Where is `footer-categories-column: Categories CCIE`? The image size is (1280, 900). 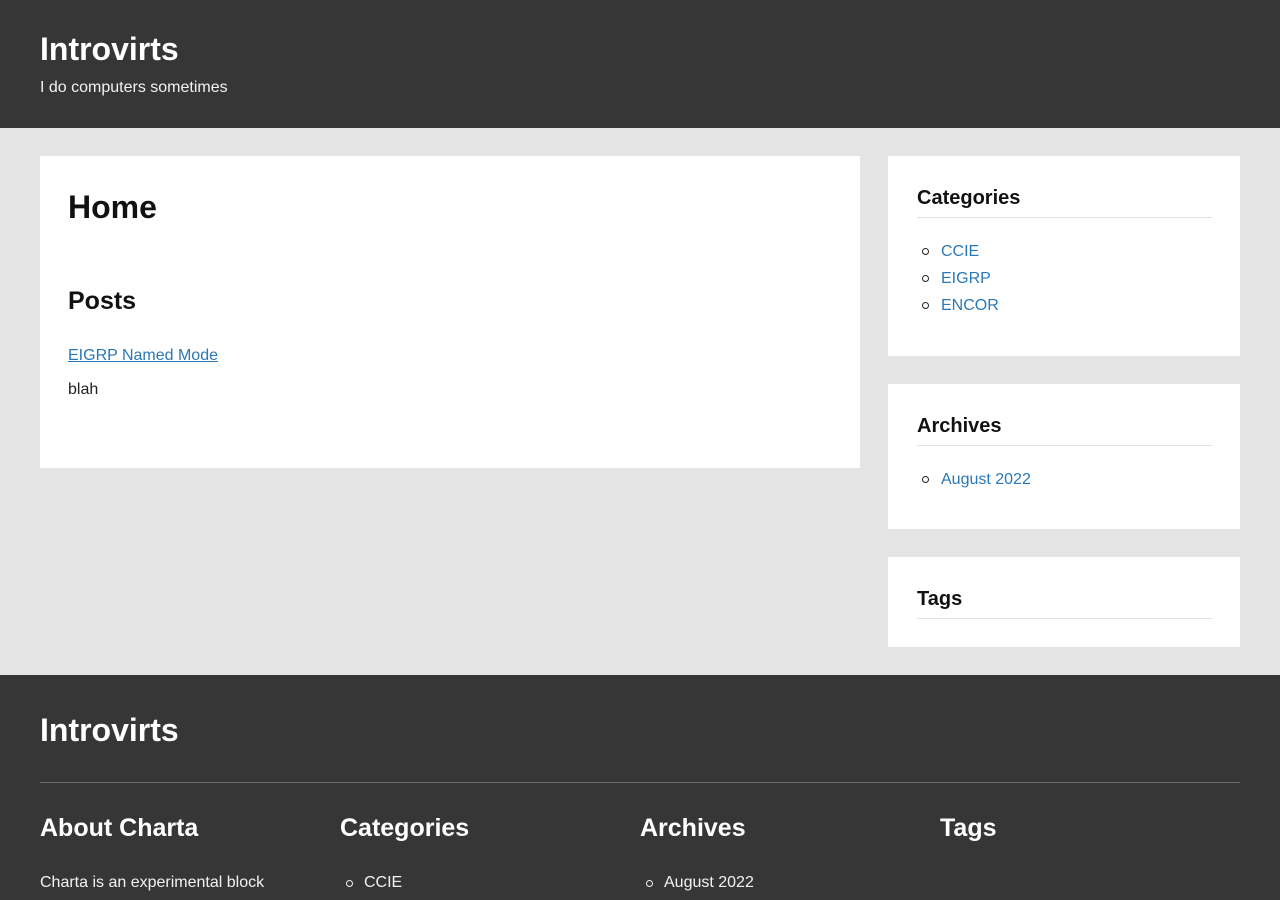 footer-categories-column: Categories CCIE is located at coordinates (490, 853).